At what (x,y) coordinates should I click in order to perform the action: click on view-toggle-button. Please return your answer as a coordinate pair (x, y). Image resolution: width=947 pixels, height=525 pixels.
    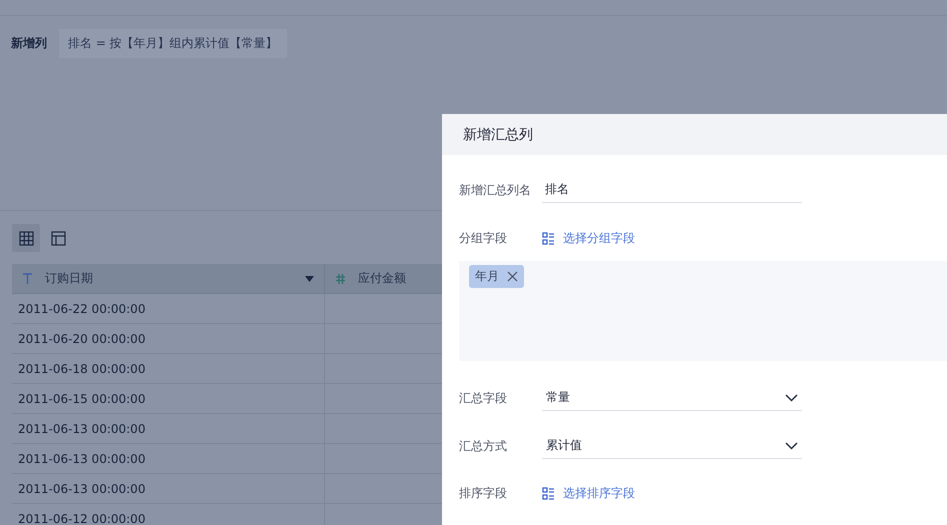
    Looking at the image, I should click on (26, 238).